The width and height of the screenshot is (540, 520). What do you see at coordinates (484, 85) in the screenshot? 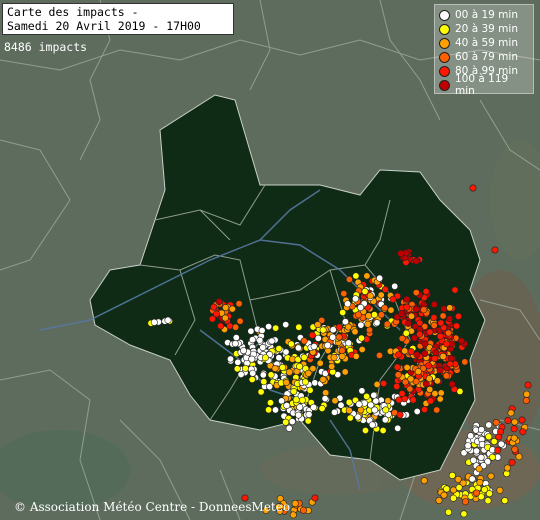
I see `legend-item: 100 à 119 min` at bounding box center [484, 85].